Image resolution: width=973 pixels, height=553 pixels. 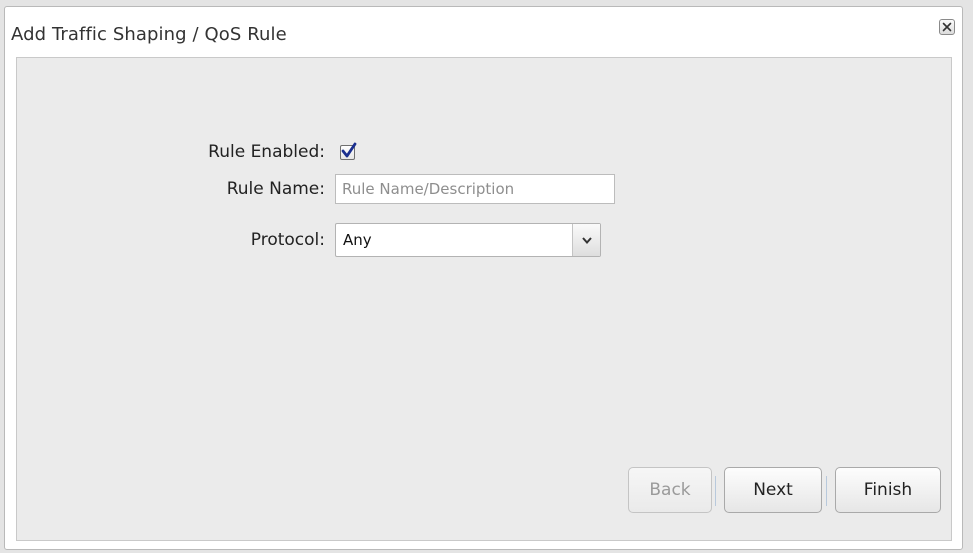 What do you see at coordinates (287, 240) in the screenshot?
I see `protocol-label: Protocol:` at bounding box center [287, 240].